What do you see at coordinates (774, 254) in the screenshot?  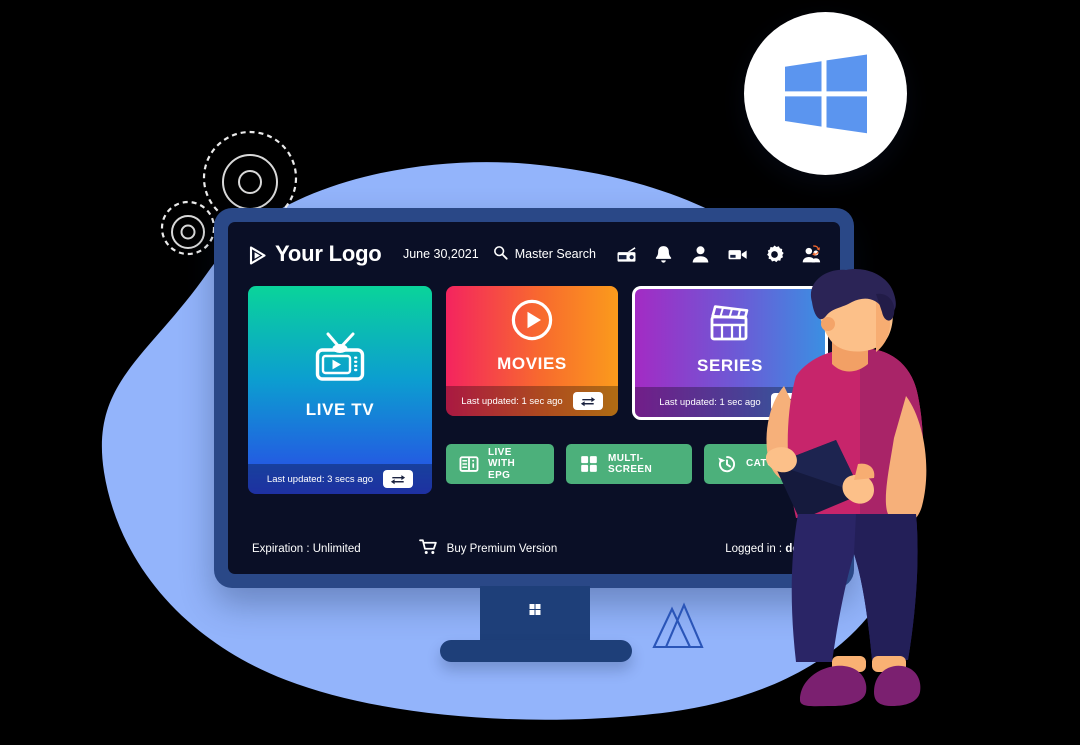 I see `gear-icon` at bounding box center [774, 254].